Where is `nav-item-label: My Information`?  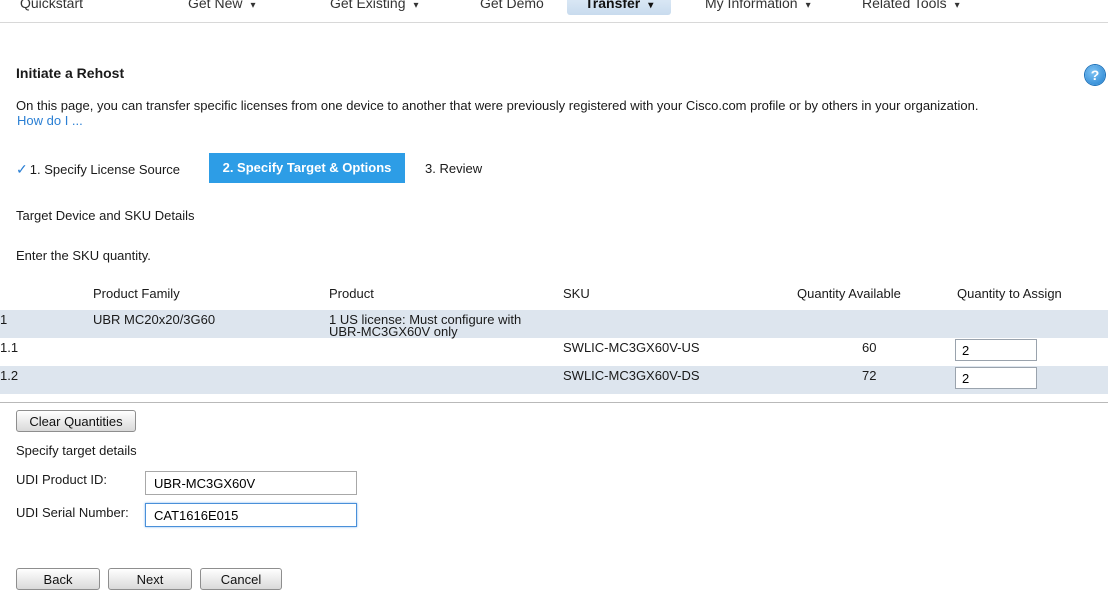 nav-item-label: My Information is located at coordinates (751, 5).